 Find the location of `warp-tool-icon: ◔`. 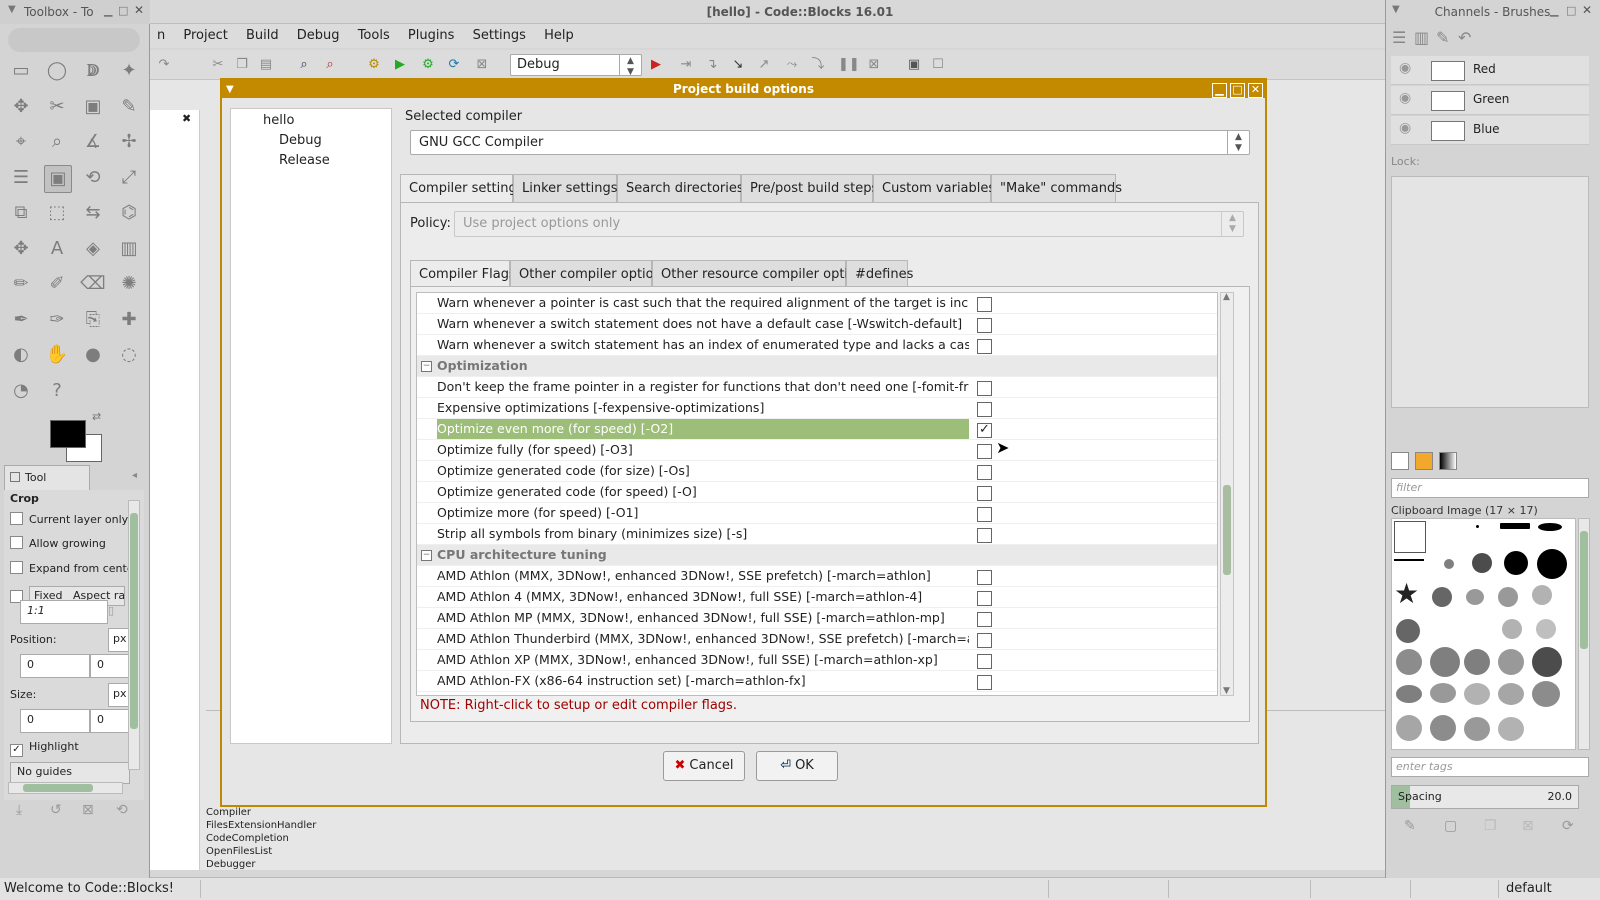

warp-tool-icon: ◔ is located at coordinates (21, 391).